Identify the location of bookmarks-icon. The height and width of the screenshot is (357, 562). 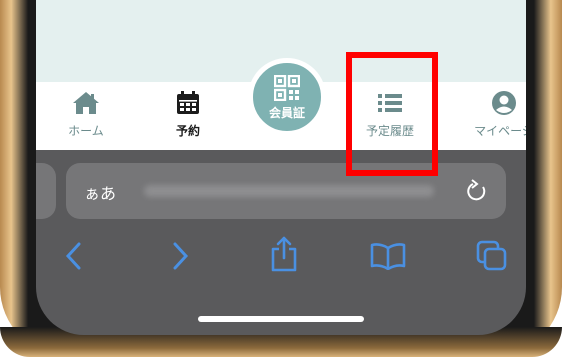
(388, 256).